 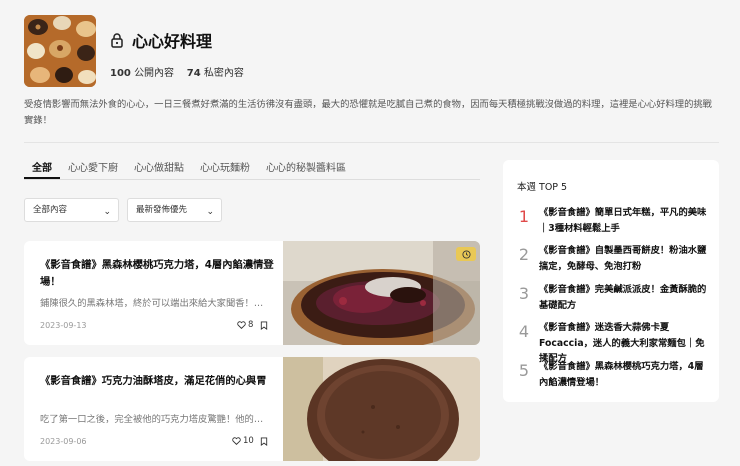 What do you see at coordinates (71, 210) in the screenshot?
I see `content-filter-select: 全部內容 ⌄` at bounding box center [71, 210].